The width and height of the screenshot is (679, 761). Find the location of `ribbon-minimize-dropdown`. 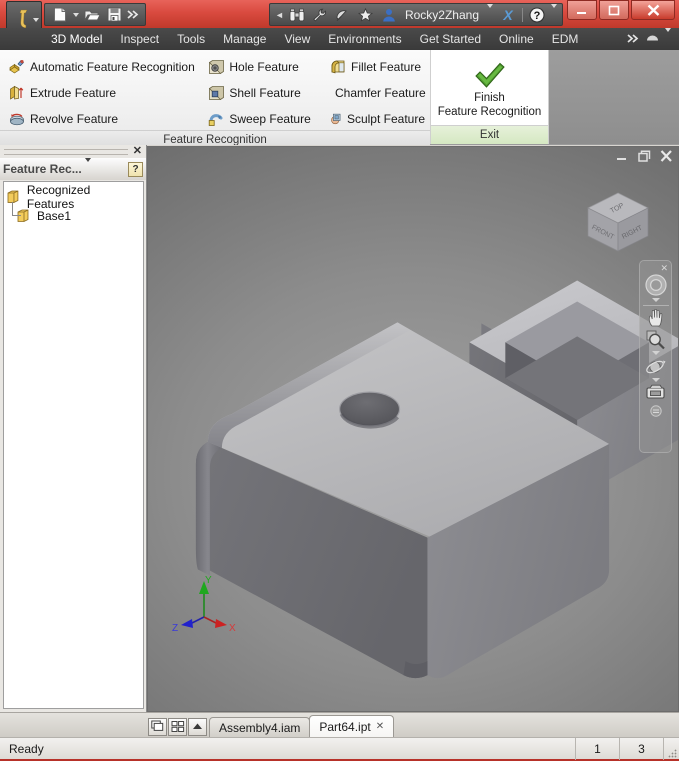

ribbon-minimize-dropdown is located at coordinates (668, 37).